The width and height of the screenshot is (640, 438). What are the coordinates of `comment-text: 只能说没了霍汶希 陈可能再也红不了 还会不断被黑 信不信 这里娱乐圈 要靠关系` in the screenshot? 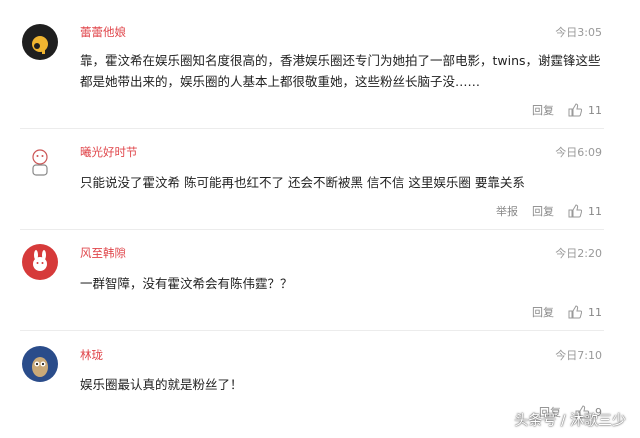 It's located at (302, 182).